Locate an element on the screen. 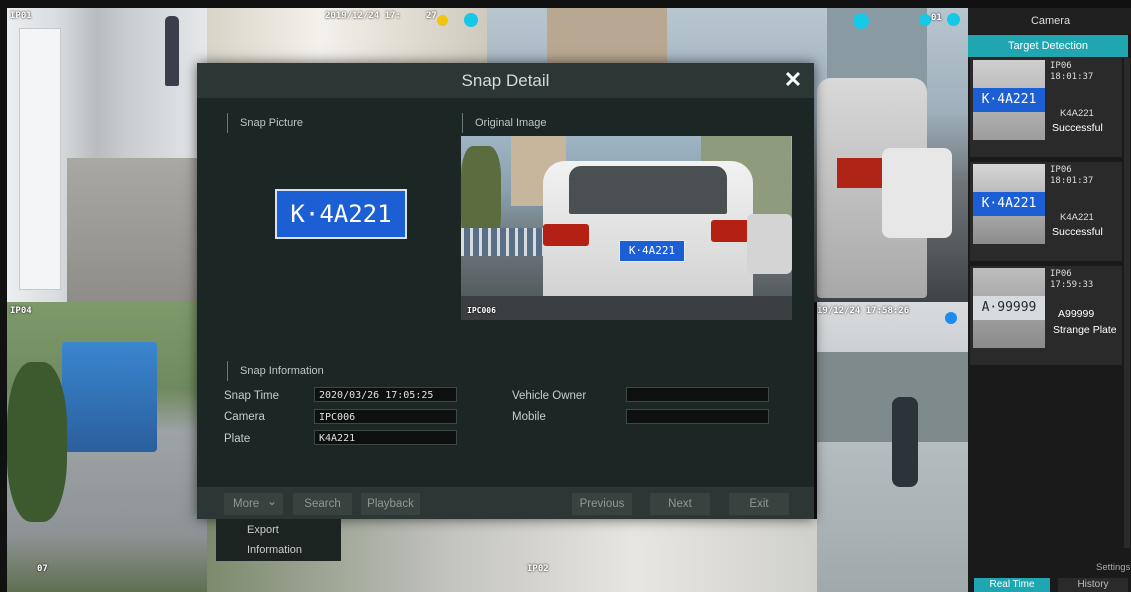 The height and width of the screenshot is (592, 1131). vehicle-owner-field is located at coordinates (697, 394).